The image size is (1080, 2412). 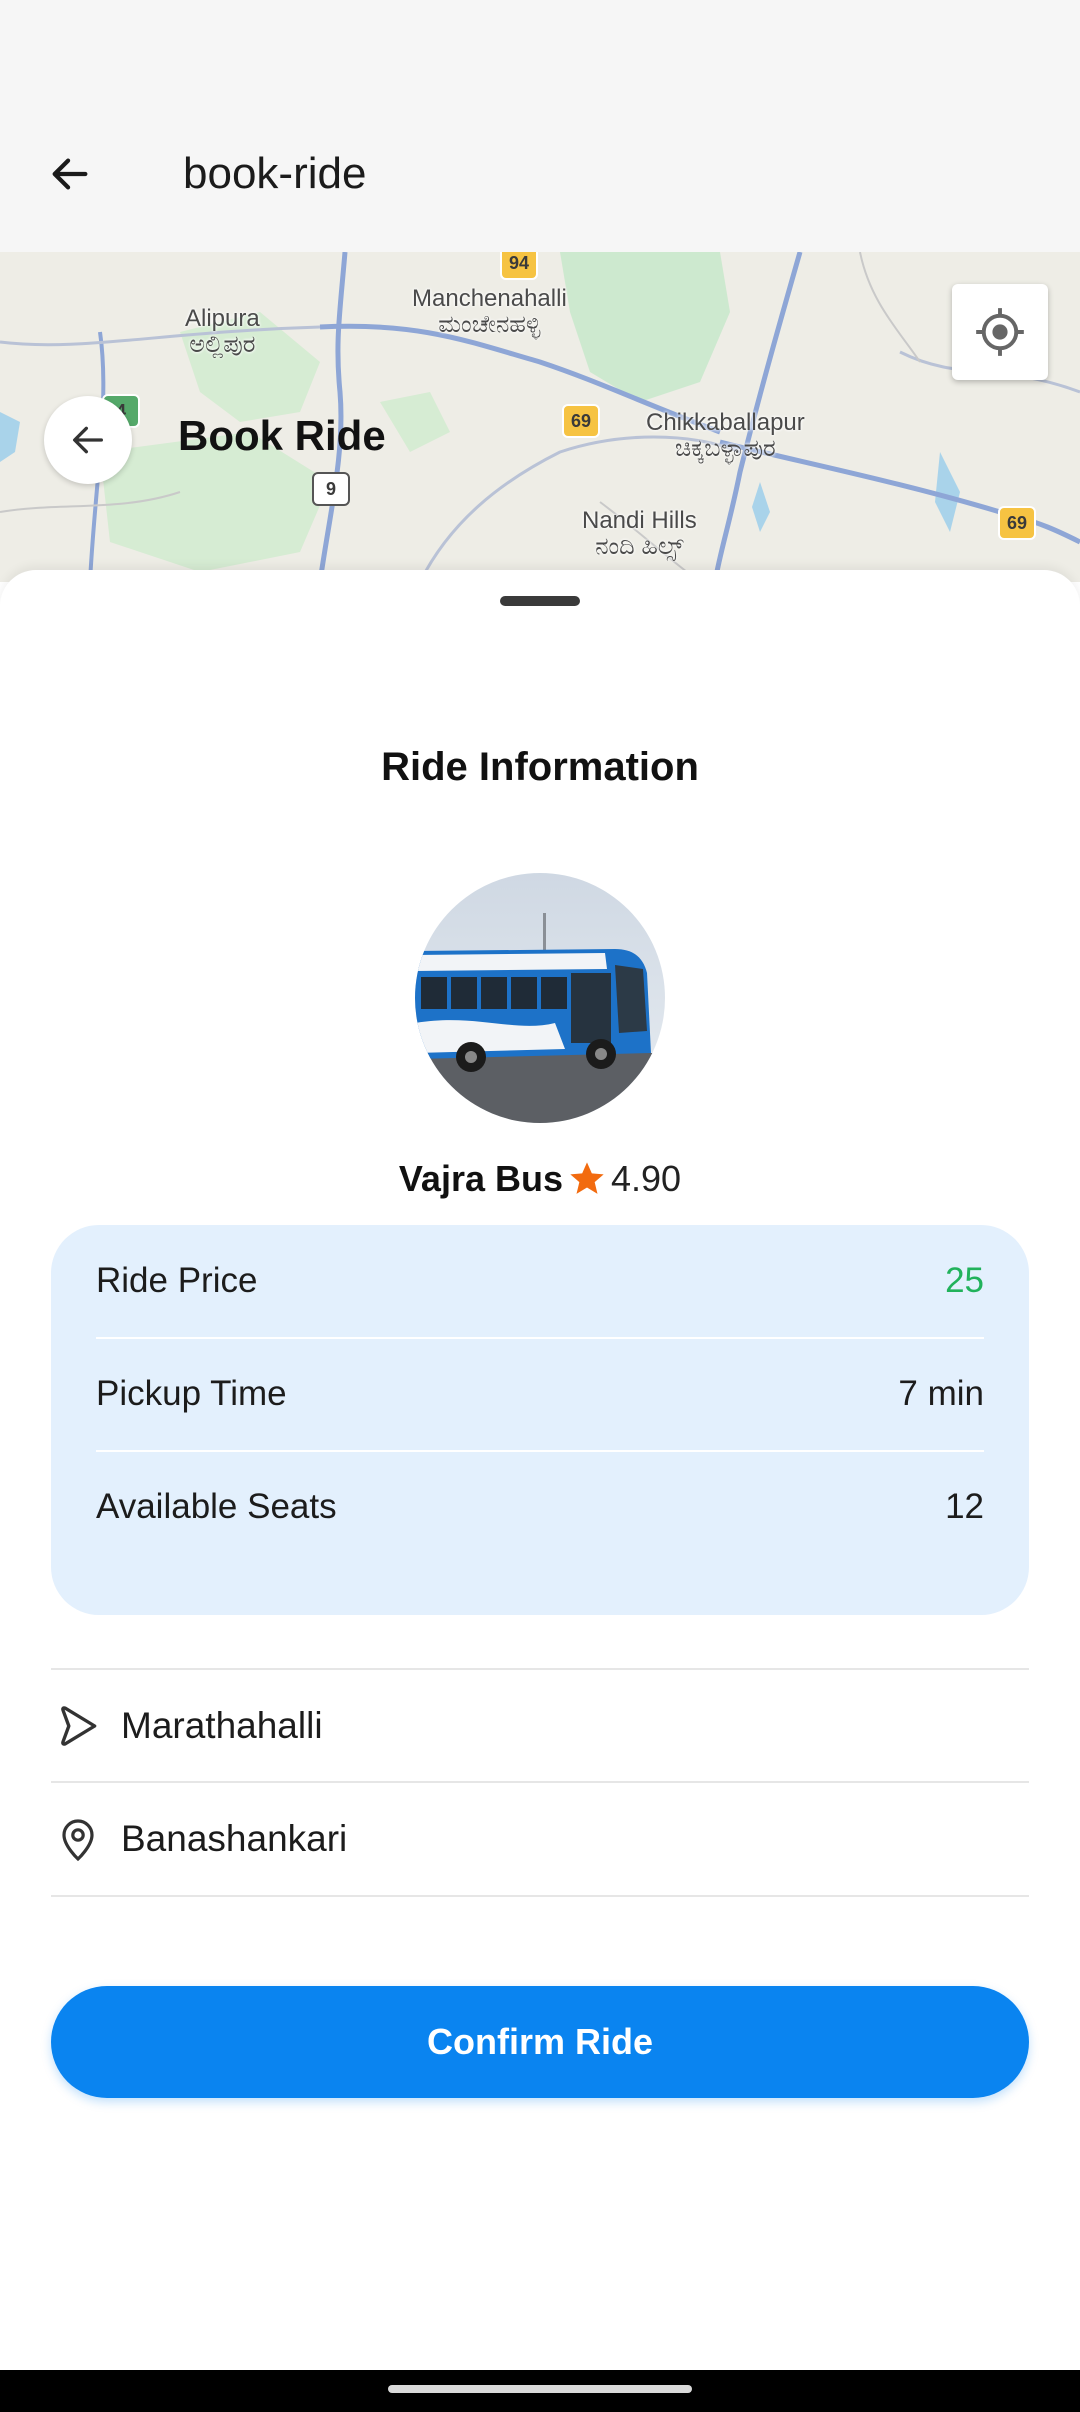 What do you see at coordinates (177, 1280) in the screenshot?
I see `ride-price-label: Ride Price` at bounding box center [177, 1280].